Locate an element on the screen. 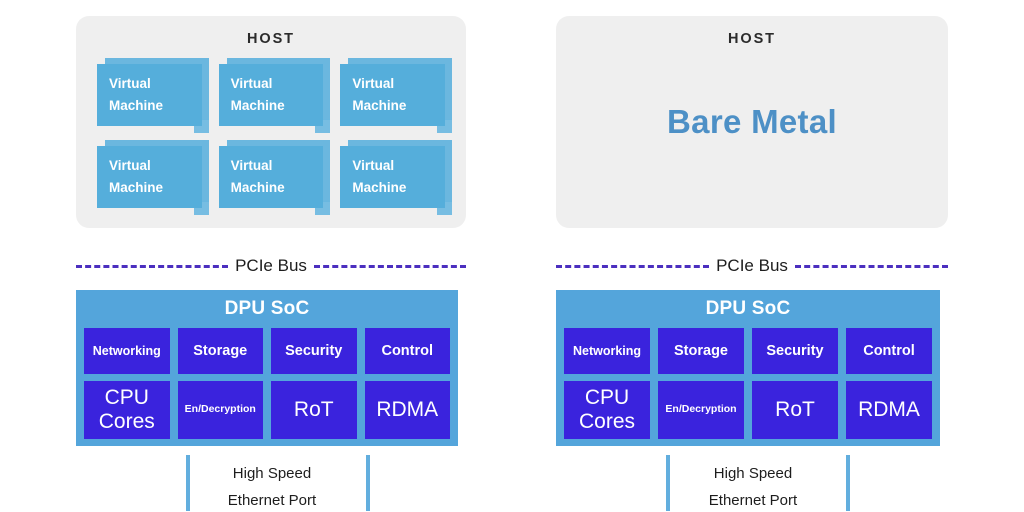 Image resolution: width=1024 pixels, height=512 pixels. bare-metal-label: Bare Metal is located at coordinates (752, 121).